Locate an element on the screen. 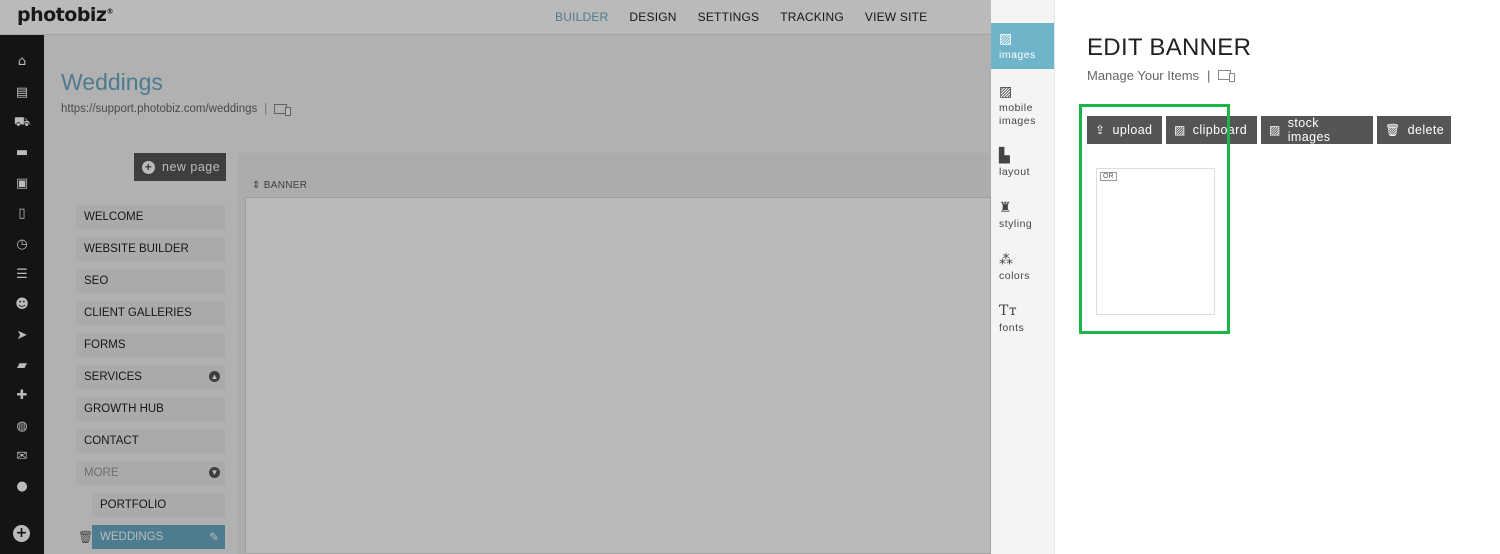 The height and width of the screenshot is (554, 1500). editor-subtitle-row: Manage Your Items | is located at coordinates (1161, 75).